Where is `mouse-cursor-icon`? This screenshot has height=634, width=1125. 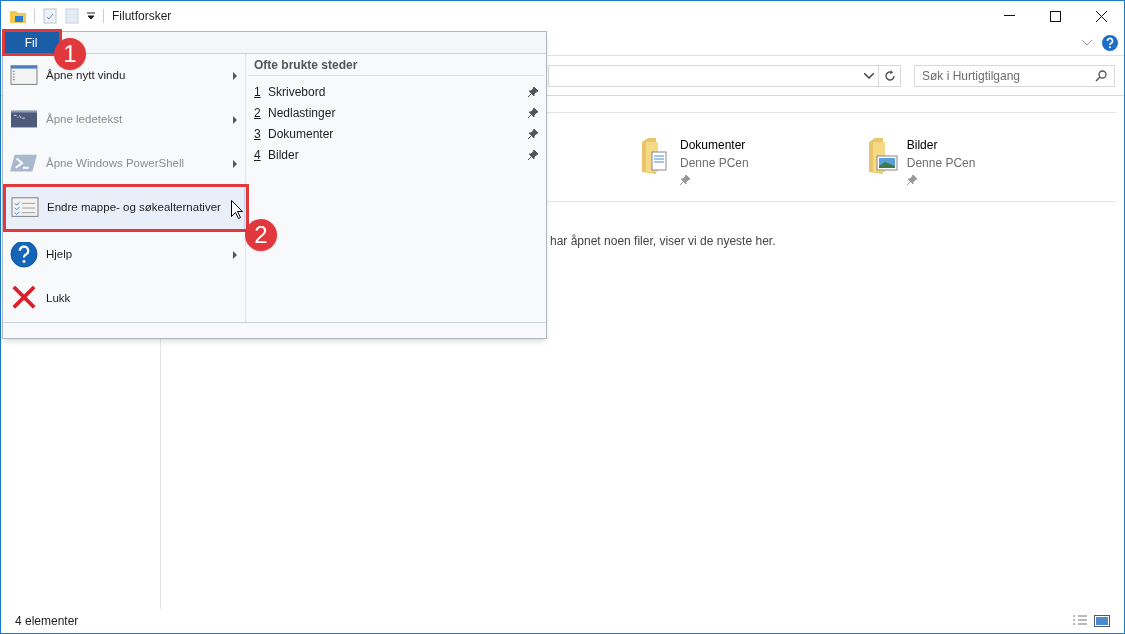 mouse-cursor-icon is located at coordinates (237, 209).